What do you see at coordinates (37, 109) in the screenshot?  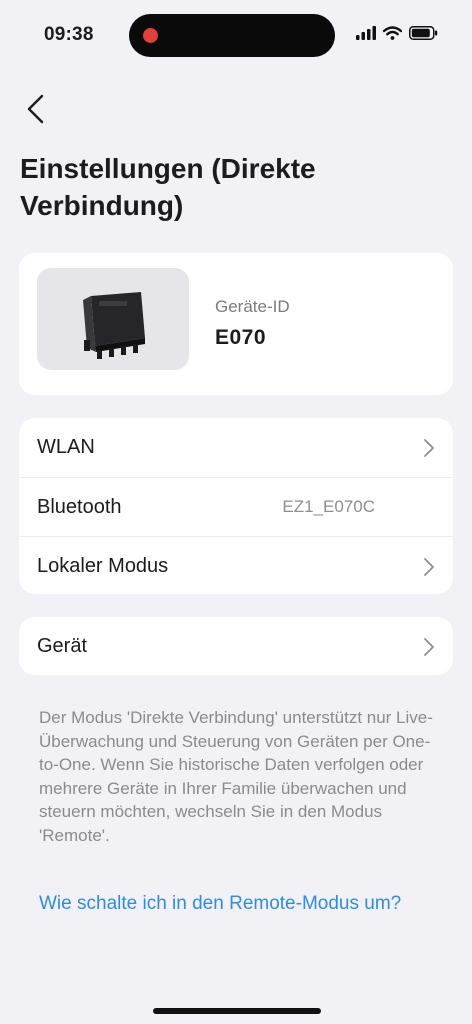 I see `back-chevron-icon` at bounding box center [37, 109].